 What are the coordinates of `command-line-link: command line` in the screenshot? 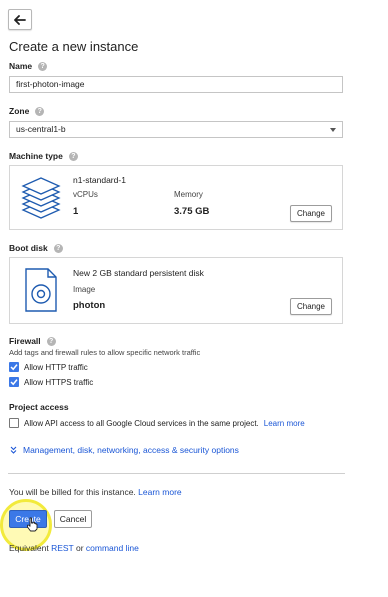 It's located at (112, 548).